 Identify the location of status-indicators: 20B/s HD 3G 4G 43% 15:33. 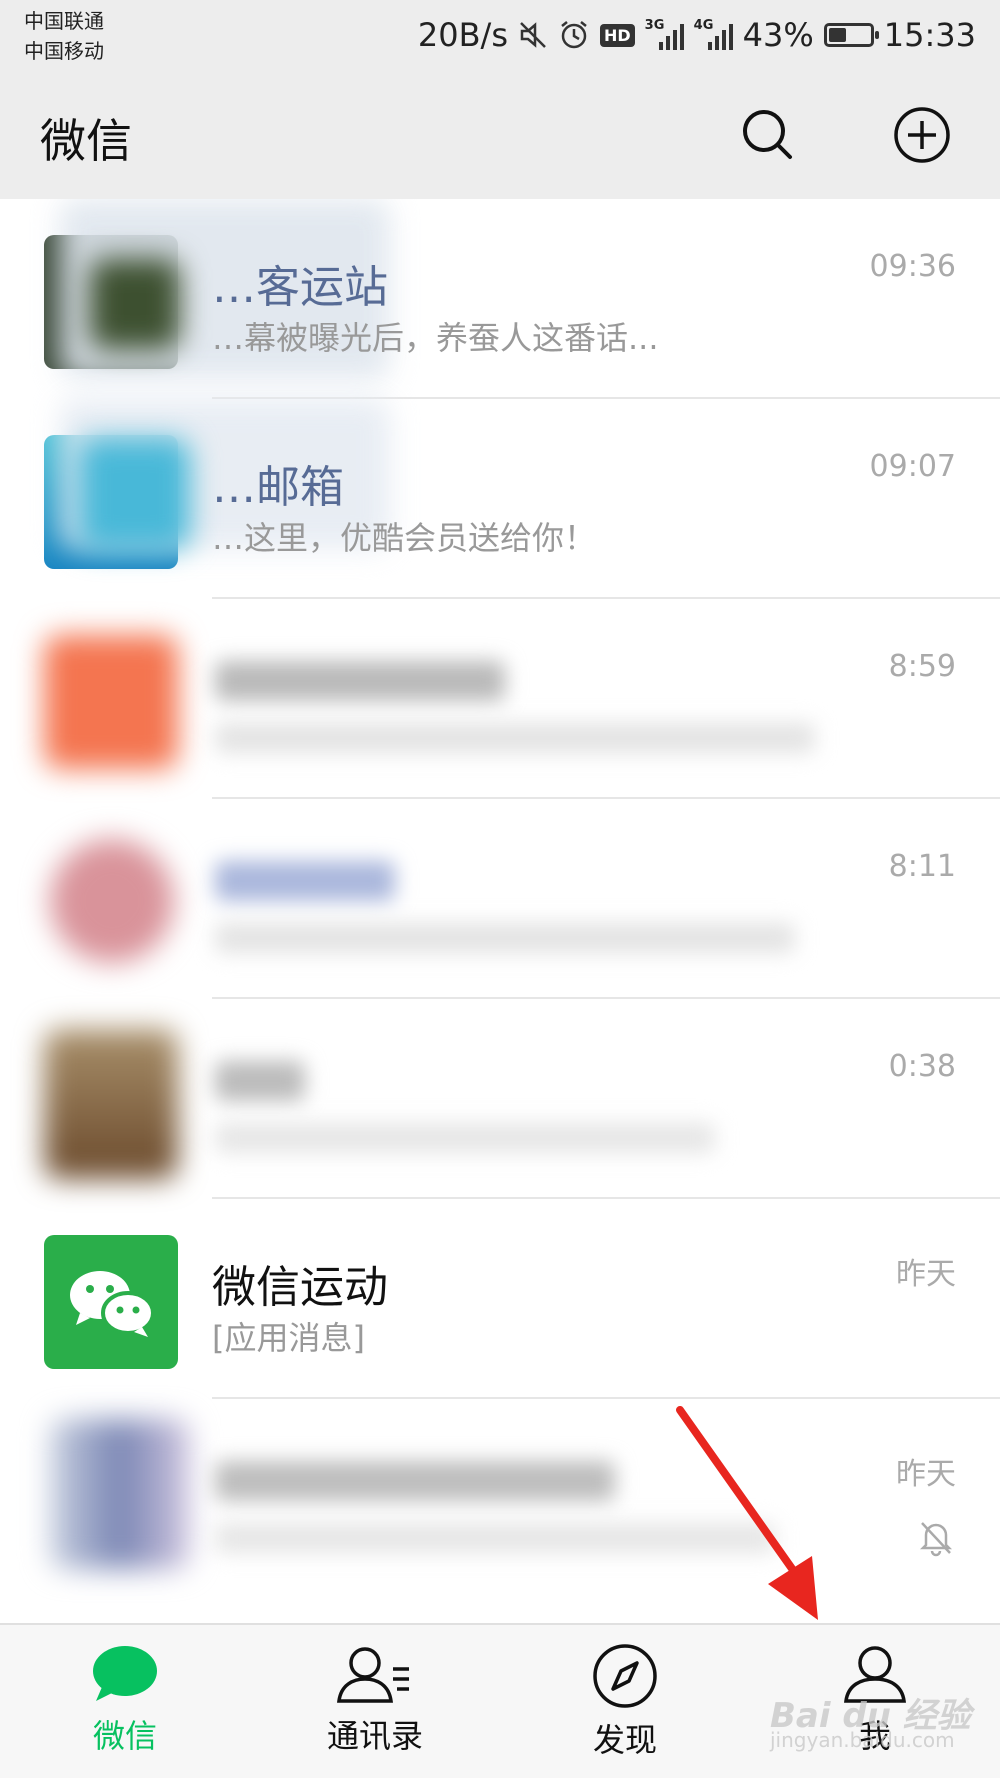
(697, 35).